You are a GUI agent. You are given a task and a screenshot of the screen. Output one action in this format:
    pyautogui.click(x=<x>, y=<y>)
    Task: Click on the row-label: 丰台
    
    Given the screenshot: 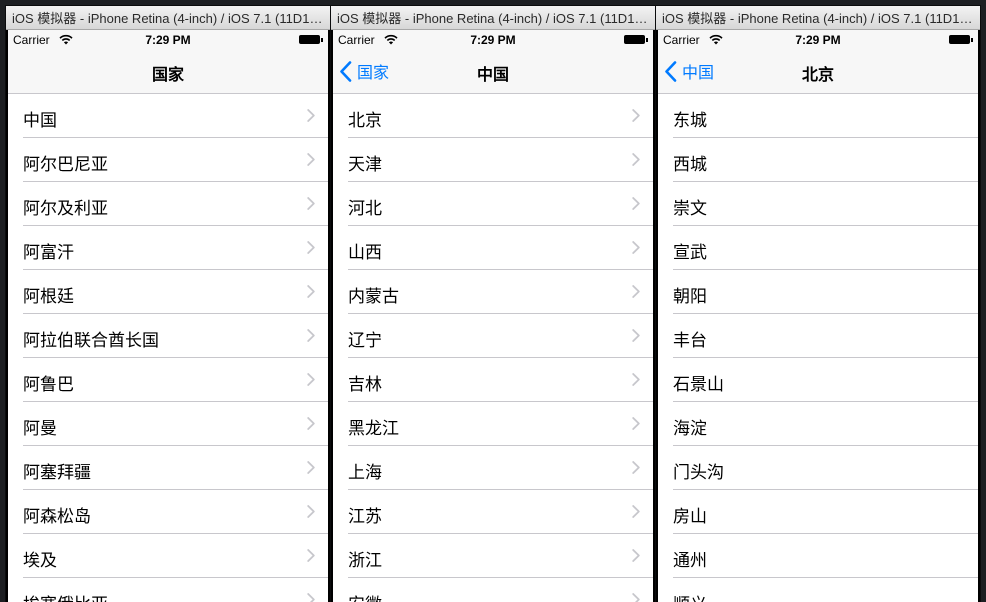 What is the action you would take?
    pyautogui.click(x=690, y=341)
    